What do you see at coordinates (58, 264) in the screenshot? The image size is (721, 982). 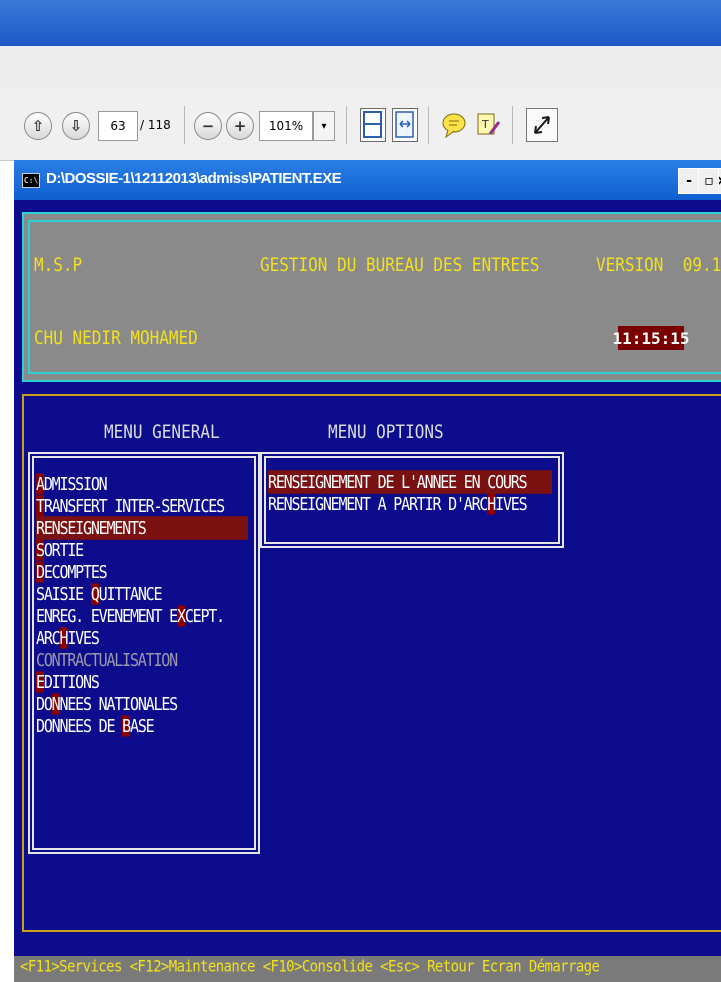 I see `org-label: M.S.P` at bounding box center [58, 264].